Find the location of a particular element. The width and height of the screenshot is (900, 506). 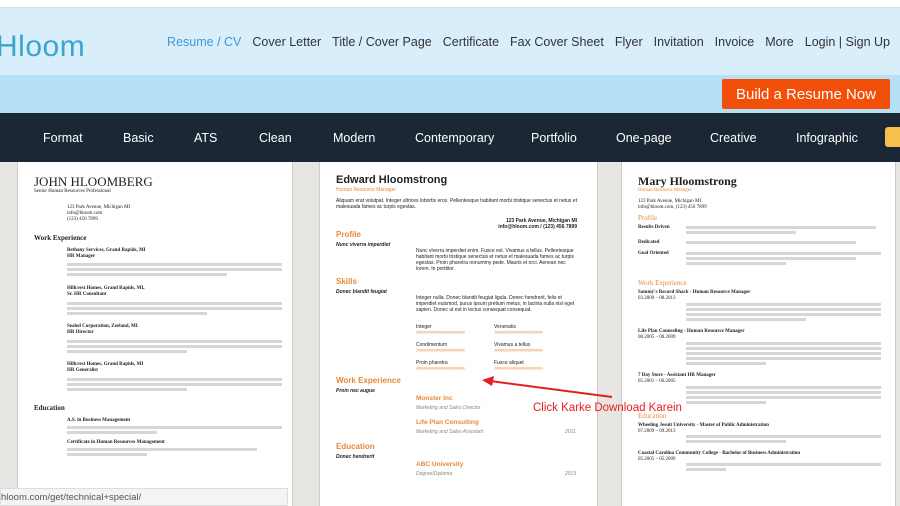

trait-label: Dedicated is located at coordinates (649, 242).